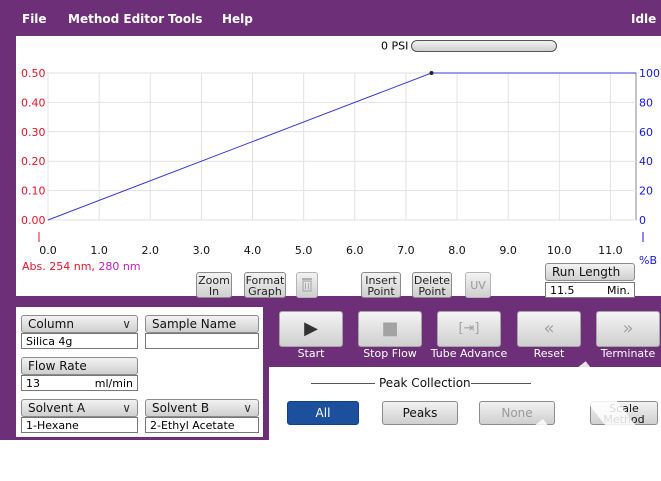 The width and height of the screenshot is (661, 481). What do you see at coordinates (508, 250) in the screenshot?
I see `x-axis-tick-label: 9.0` at bounding box center [508, 250].